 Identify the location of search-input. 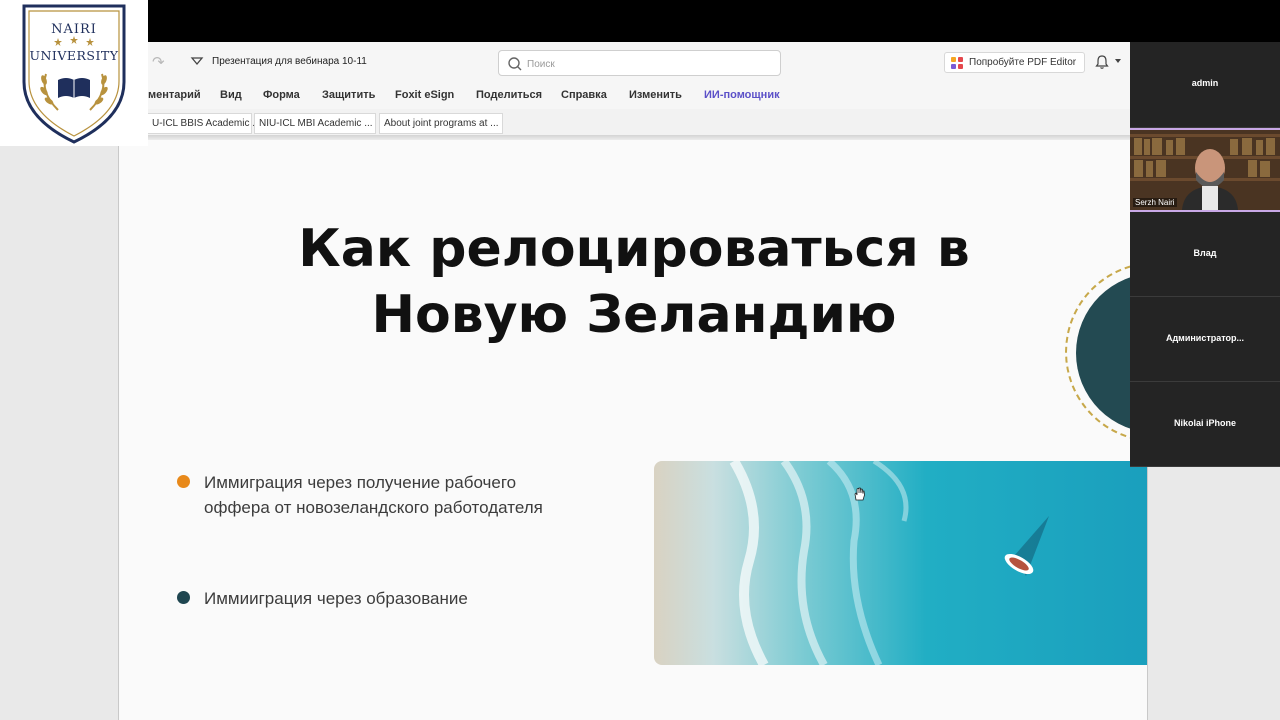
(647, 64).